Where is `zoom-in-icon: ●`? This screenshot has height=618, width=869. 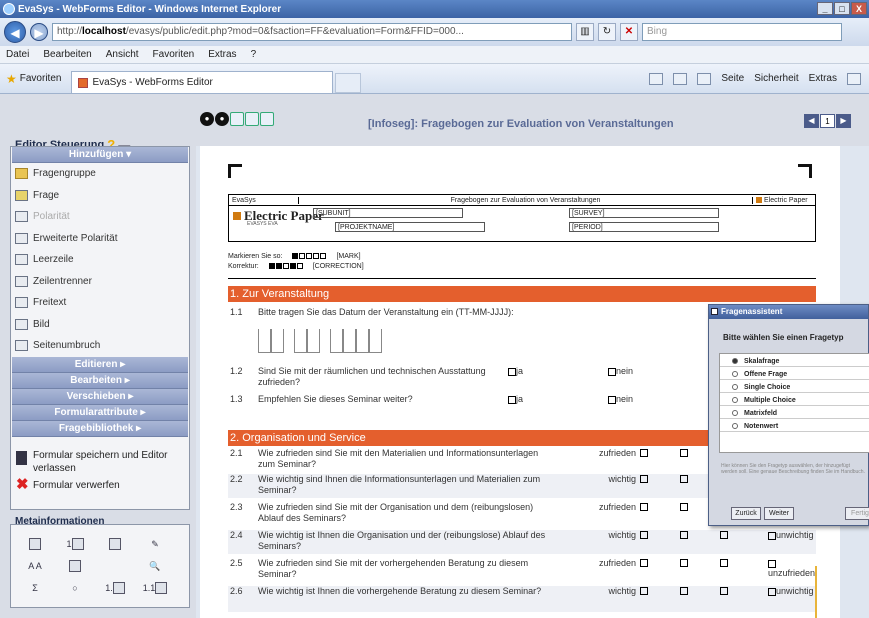 zoom-in-icon: ● is located at coordinates (207, 119).